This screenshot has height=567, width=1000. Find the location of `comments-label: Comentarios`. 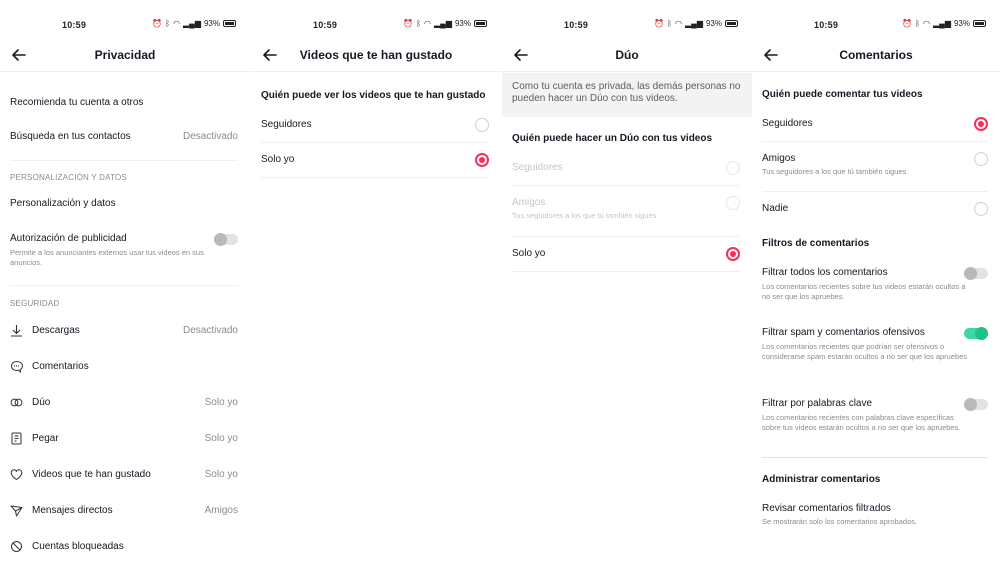

comments-label: Comentarios is located at coordinates (60, 366).